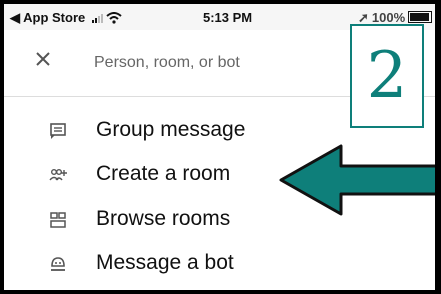 This screenshot has height=294, width=441. What do you see at coordinates (114, 18) in the screenshot?
I see `wifi-icon` at bounding box center [114, 18].